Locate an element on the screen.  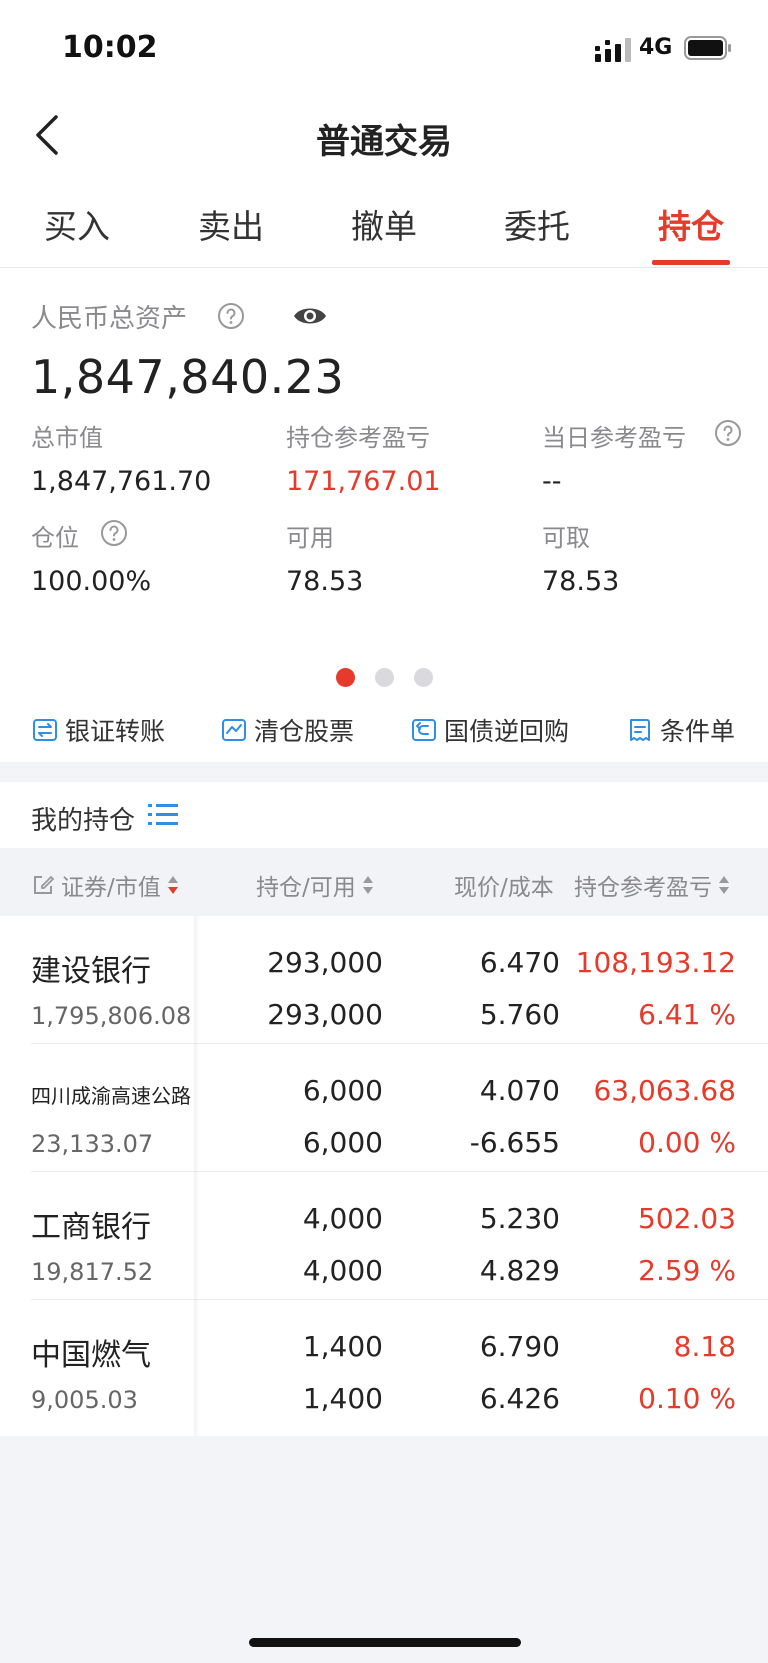
position-qty: 6,000 is located at coordinates (342, 1090).